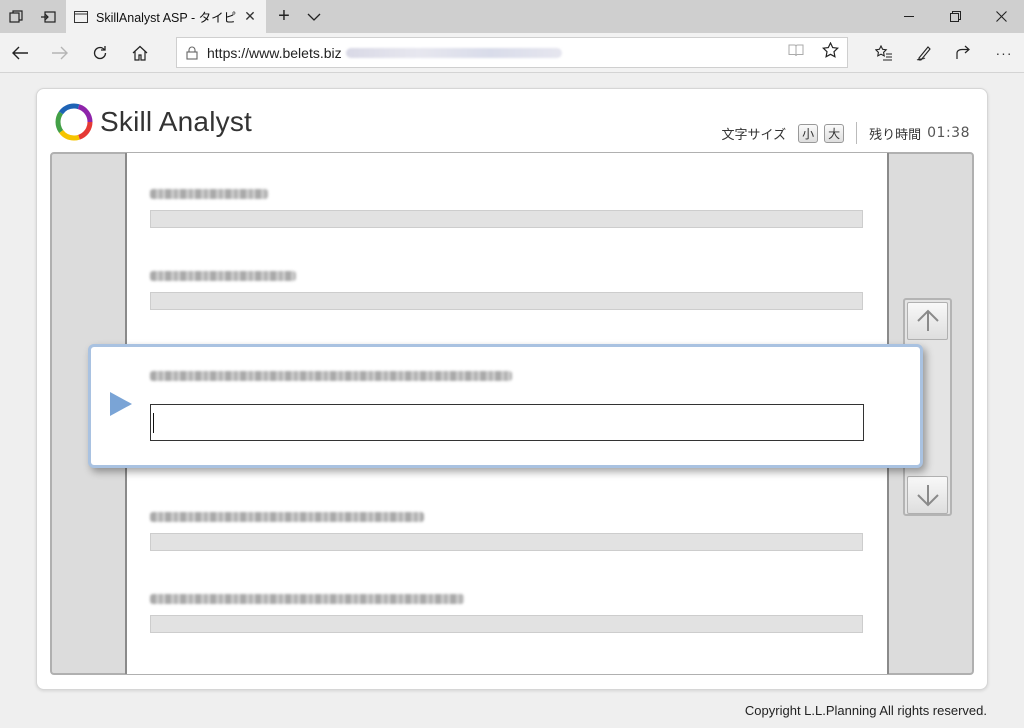 The image size is (1024, 728). Describe the element at coordinates (1004, 53) in the screenshot. I see `more-icon: ···` at that location.